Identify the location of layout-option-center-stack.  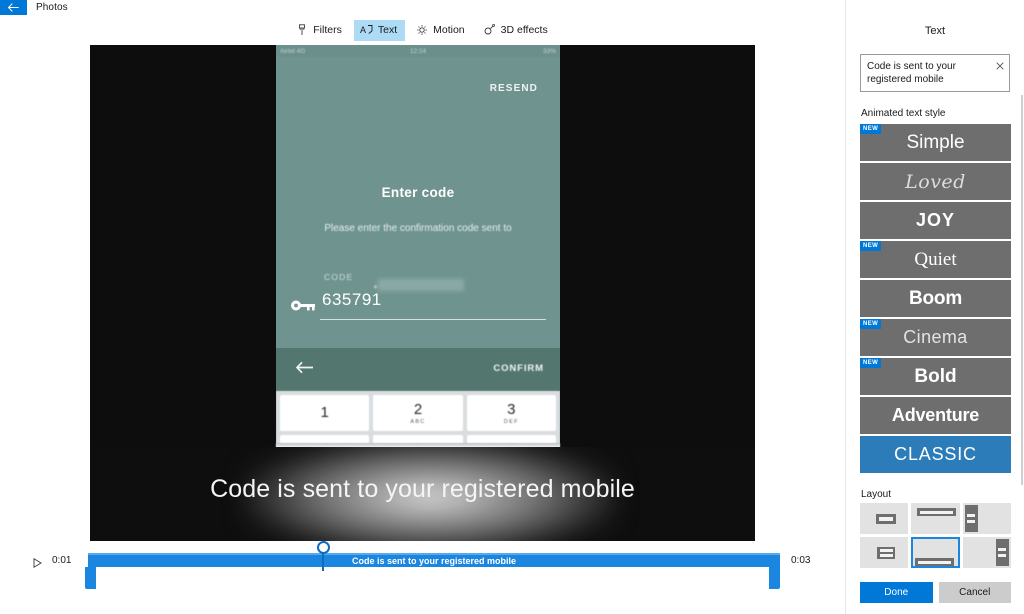
(884, 552).